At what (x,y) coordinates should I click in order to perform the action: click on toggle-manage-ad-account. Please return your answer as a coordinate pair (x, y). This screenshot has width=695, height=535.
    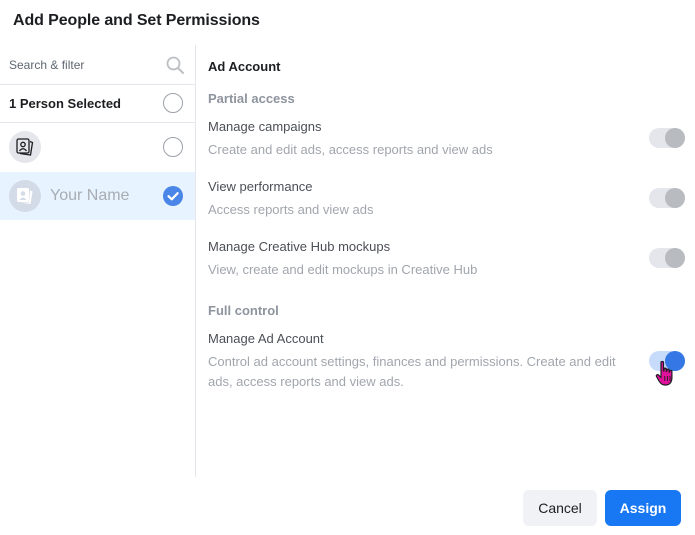
    Looking at the image, I should click on (667, 361).